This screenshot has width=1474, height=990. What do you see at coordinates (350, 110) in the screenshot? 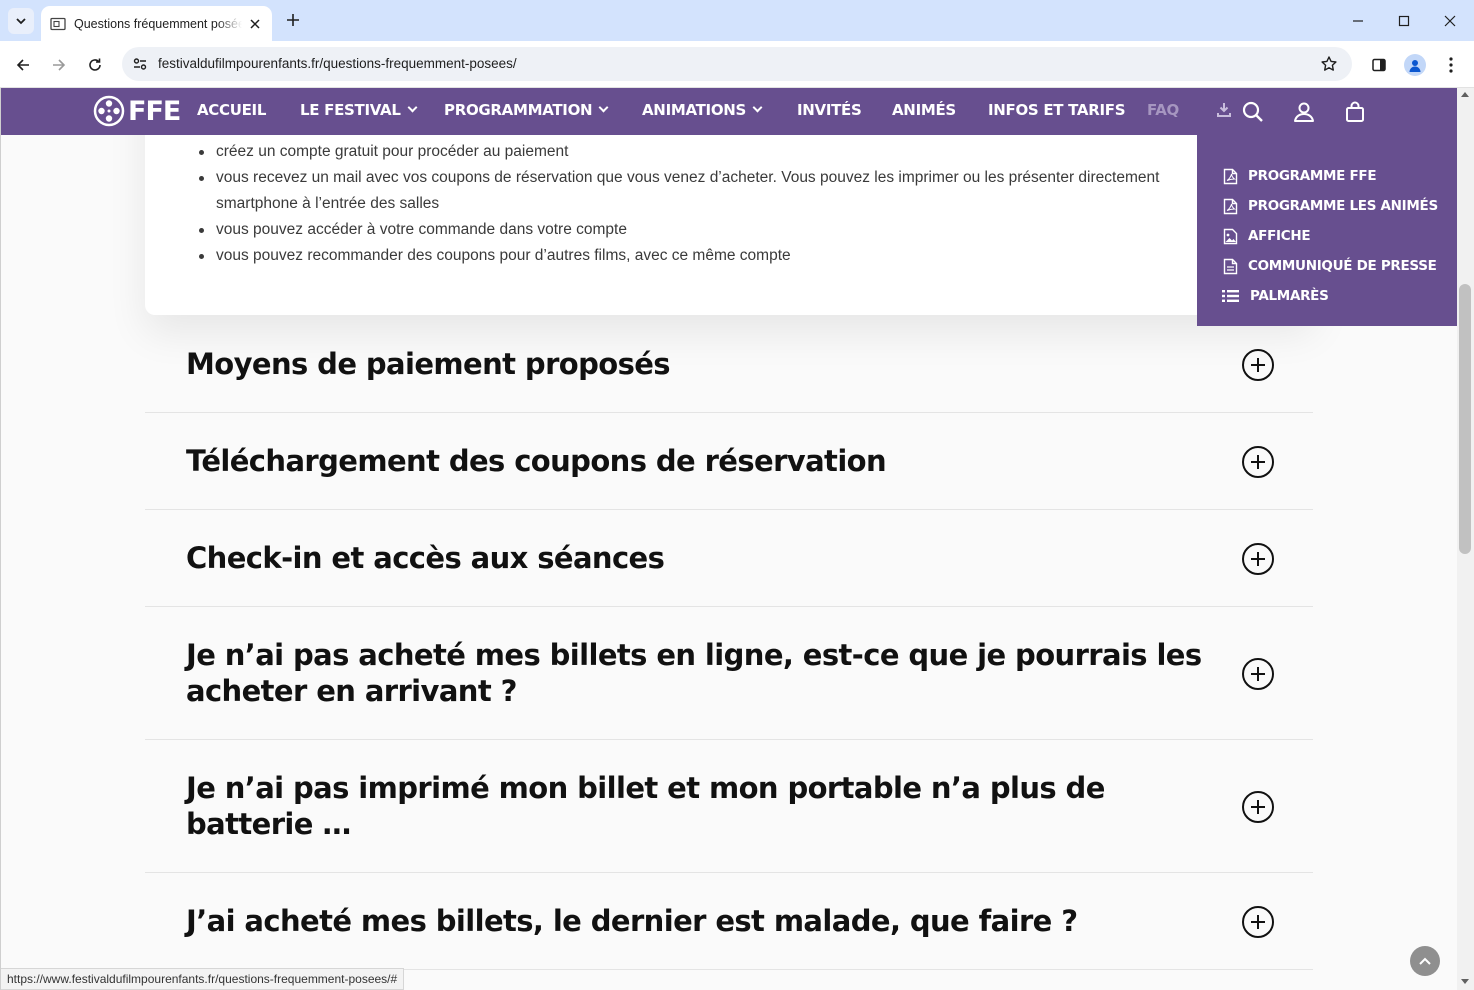
I see `nav-label: LE FESTIVAL` at bounding box center [350, 110].